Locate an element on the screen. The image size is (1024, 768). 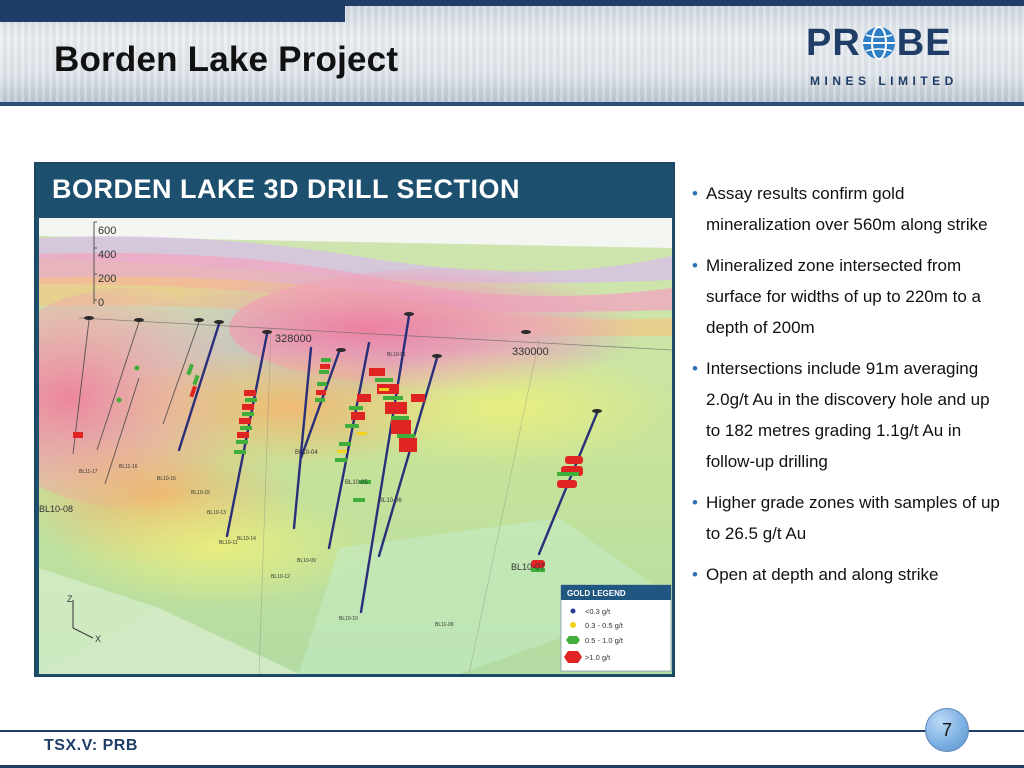
elevation-tick: 600 is located at coordinates (107, 231).